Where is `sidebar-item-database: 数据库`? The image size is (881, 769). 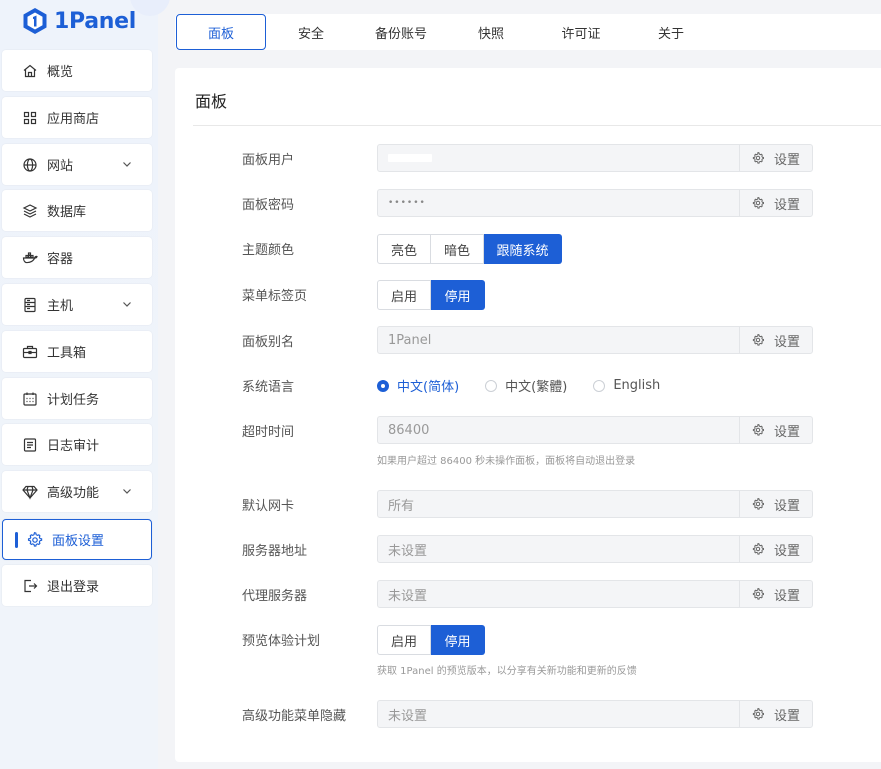 sidebar-item-database: 数据库 is located at coordinates (77, 210).